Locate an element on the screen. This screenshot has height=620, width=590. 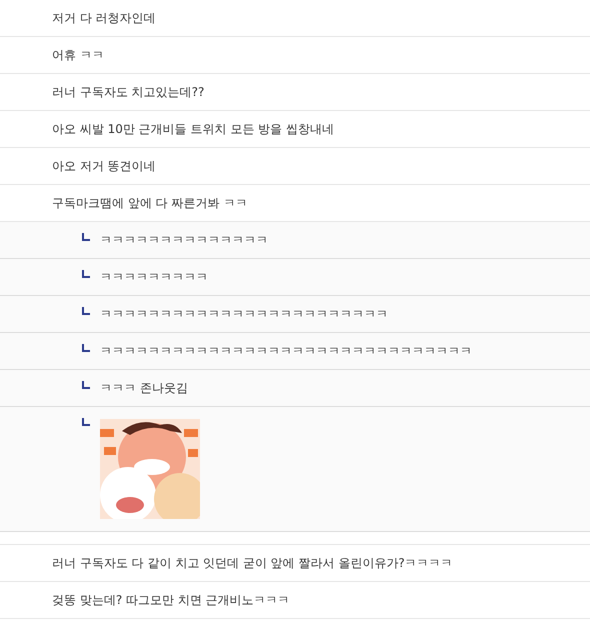
reply-text: ㅋㅋㅋㅋㅋㅋㅋㅋㅋㅋㅋㅋㅋㅋ is located at coordinates (184, 240).